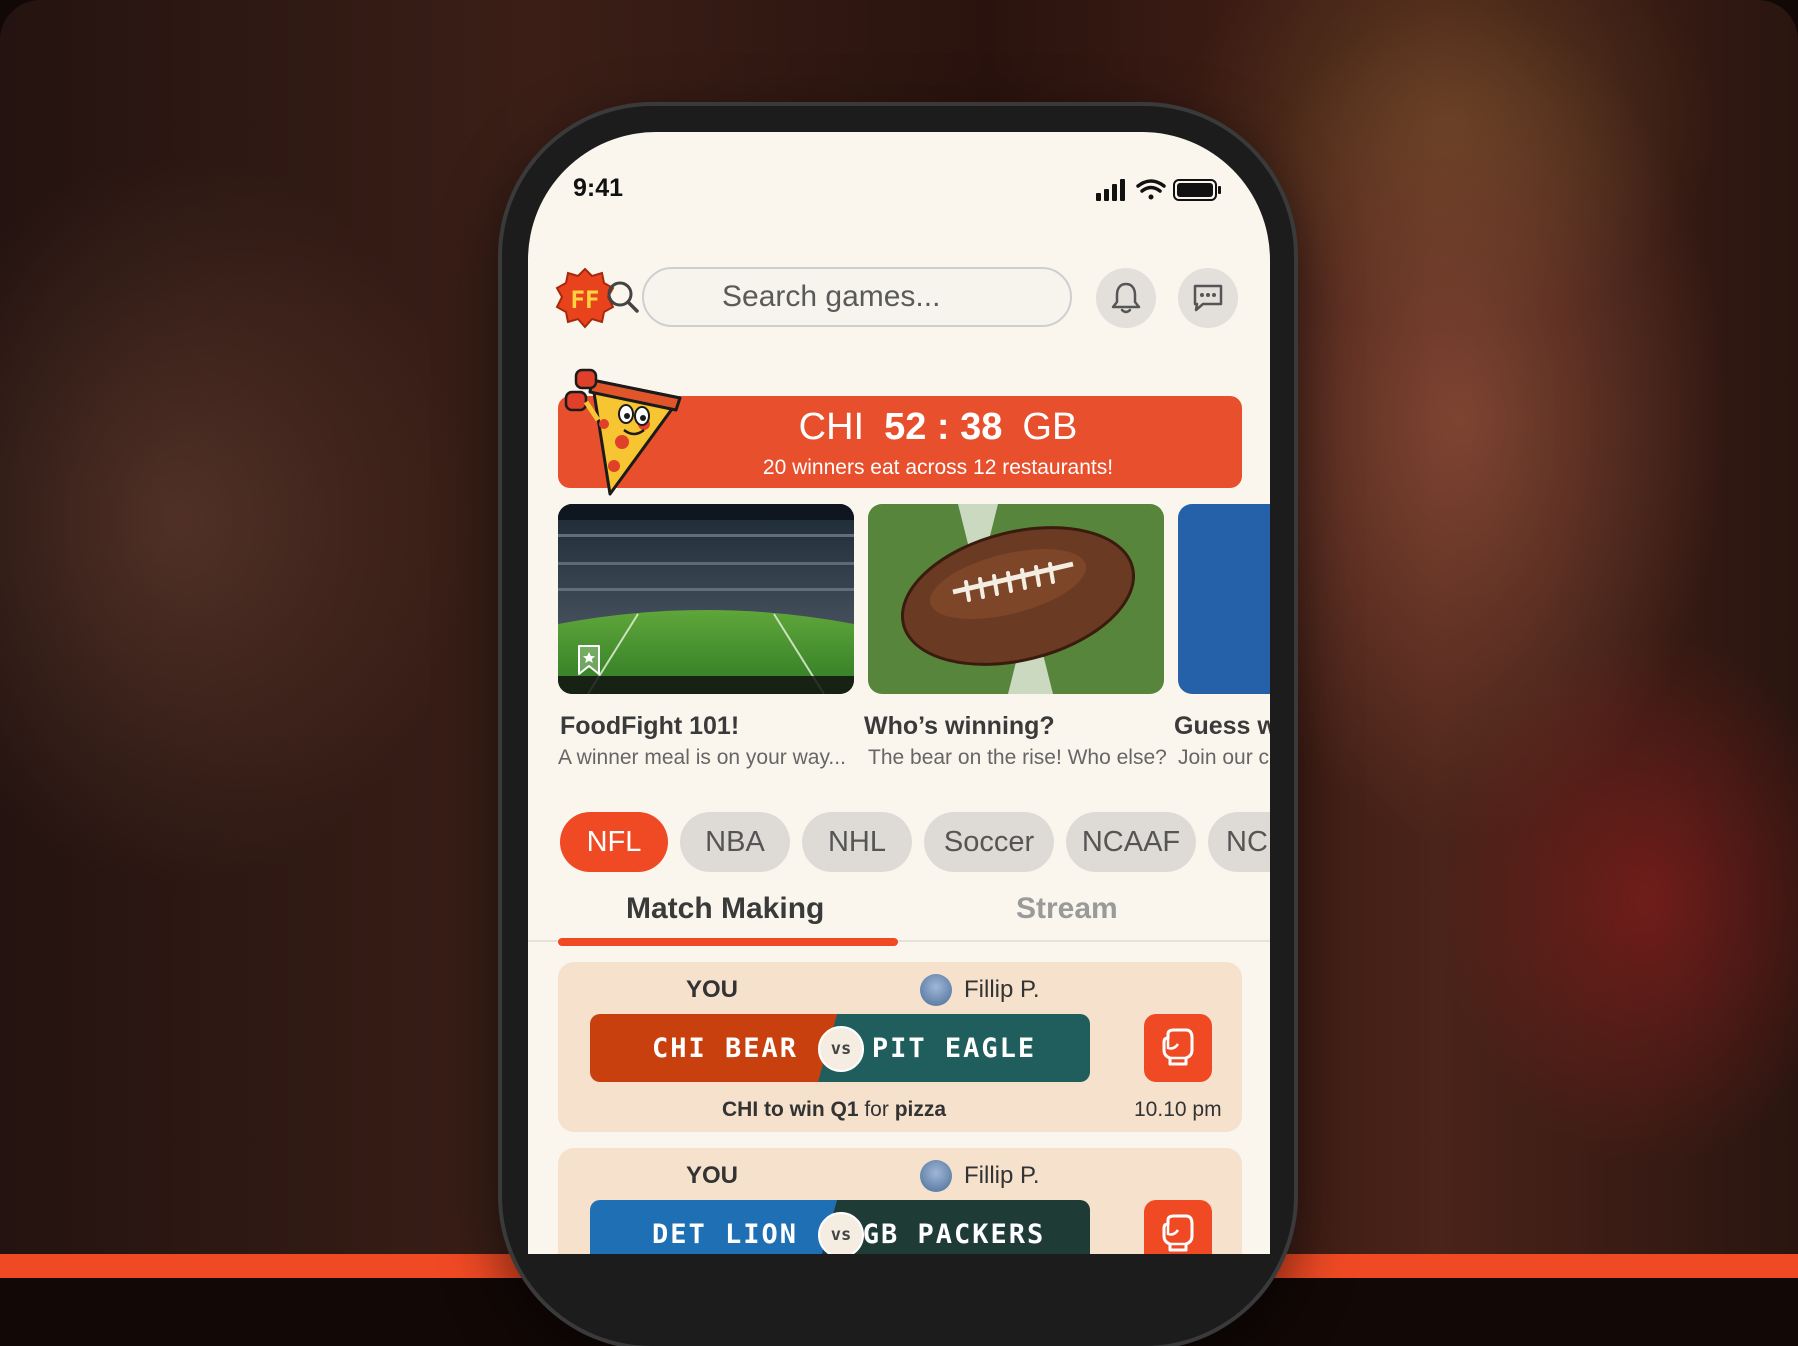  I want to click on card-image-football, so click(1016, 599).